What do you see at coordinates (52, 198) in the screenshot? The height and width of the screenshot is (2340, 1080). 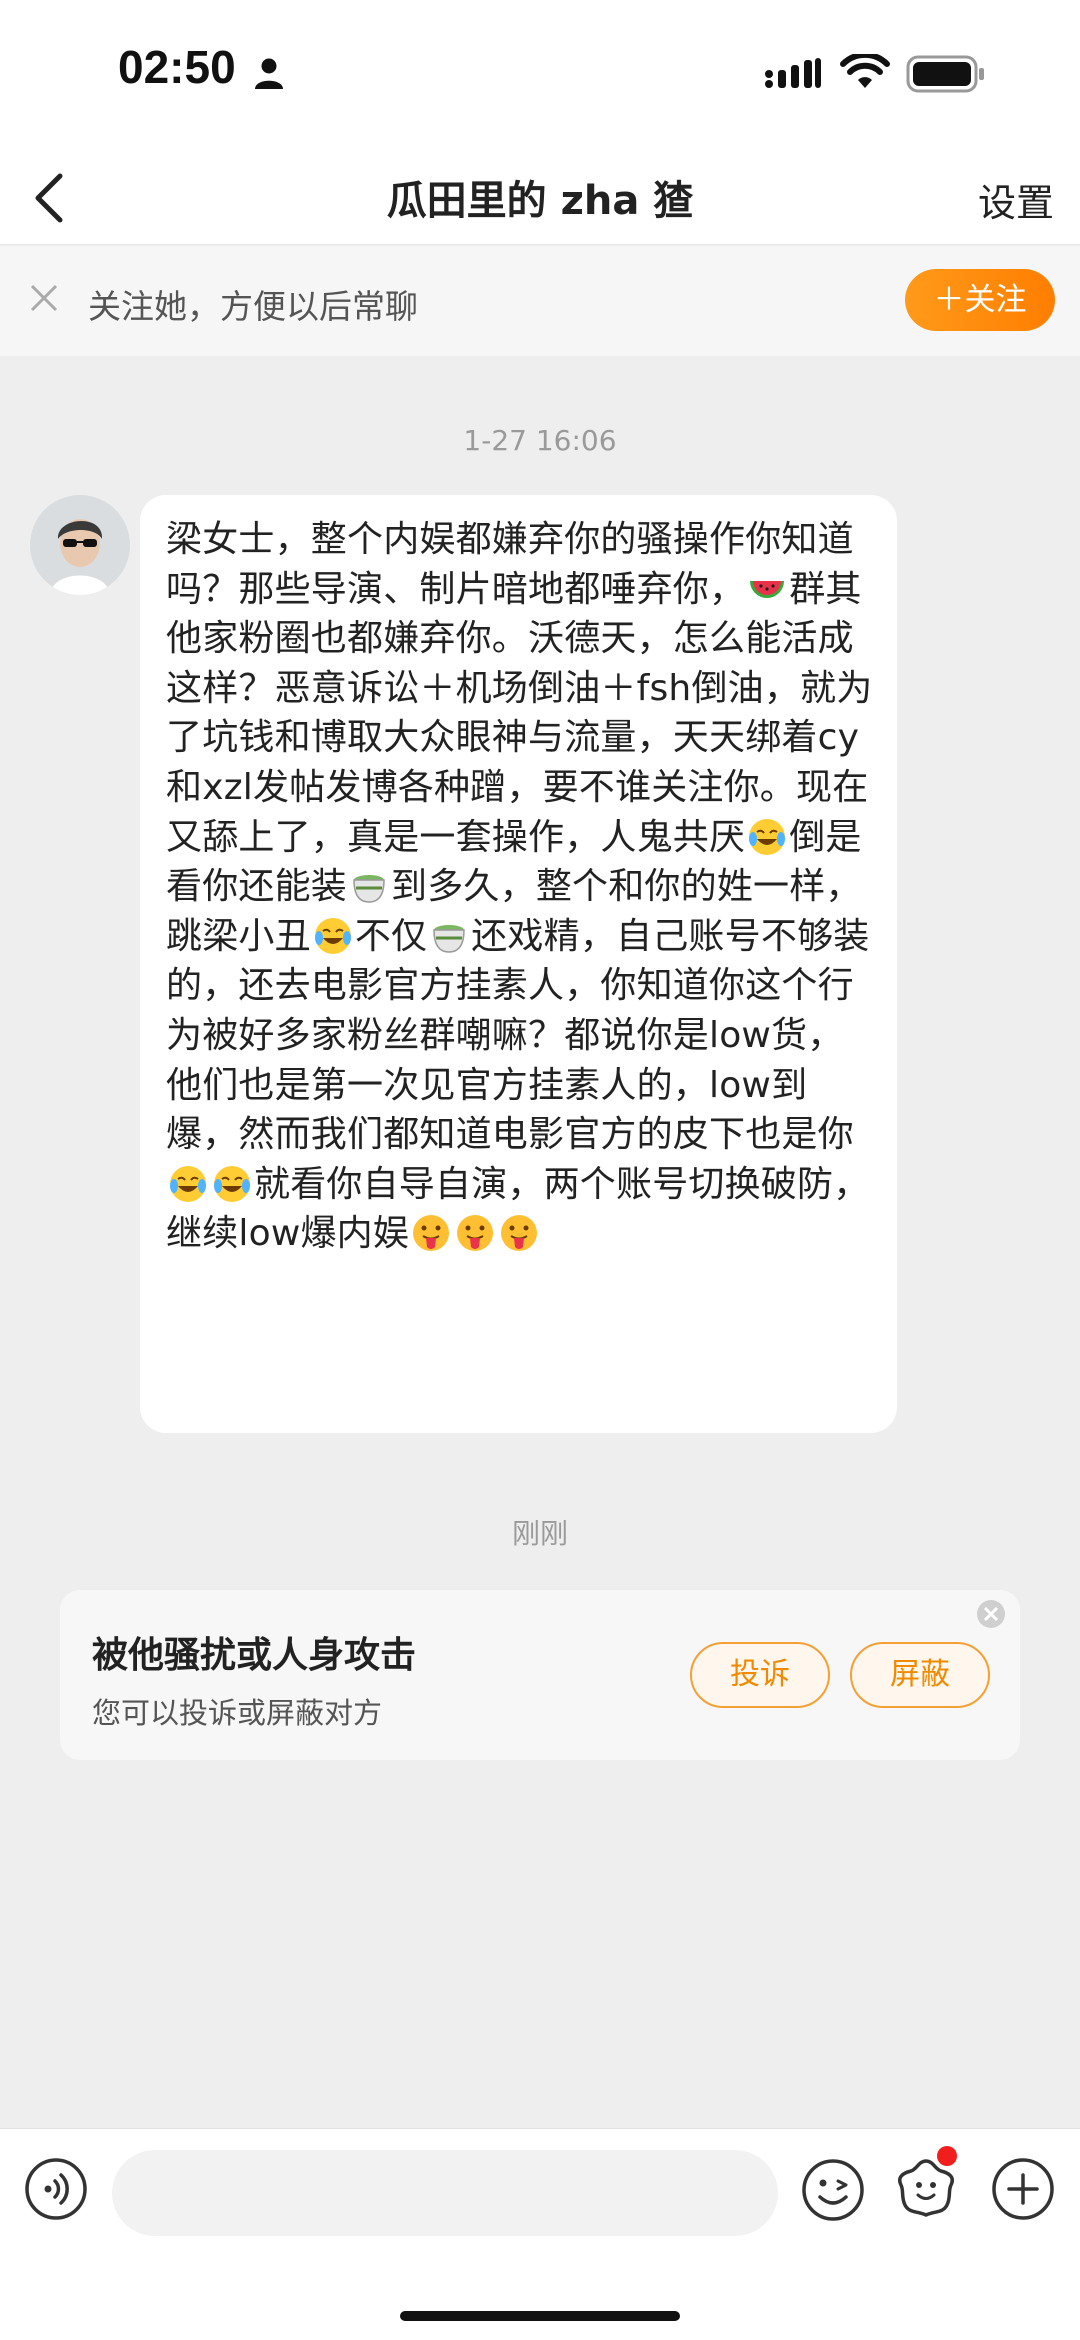 I see `back-button` at bounding box center [52, 198].